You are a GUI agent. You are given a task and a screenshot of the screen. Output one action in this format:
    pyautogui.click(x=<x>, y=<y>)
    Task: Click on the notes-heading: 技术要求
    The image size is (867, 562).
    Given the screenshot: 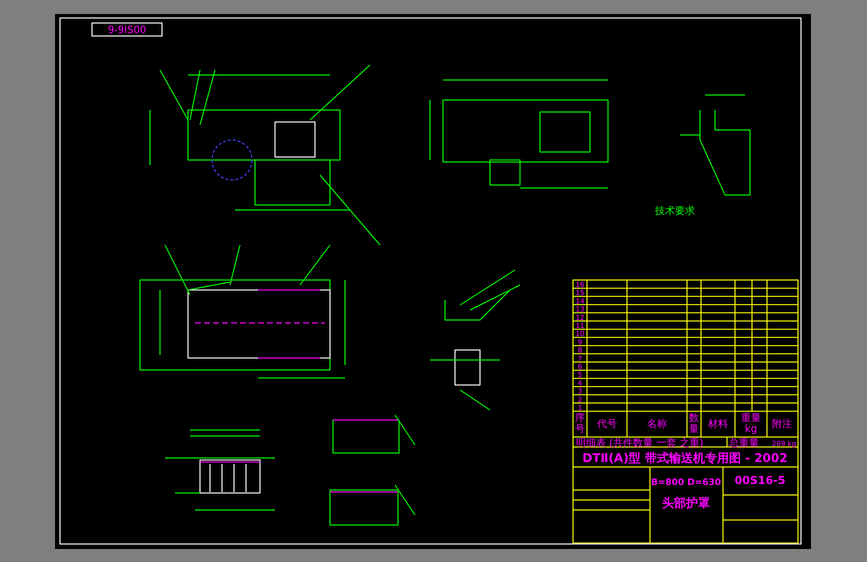 What is the action you would take?
    pyautogui.click(x=675, y=211)
    